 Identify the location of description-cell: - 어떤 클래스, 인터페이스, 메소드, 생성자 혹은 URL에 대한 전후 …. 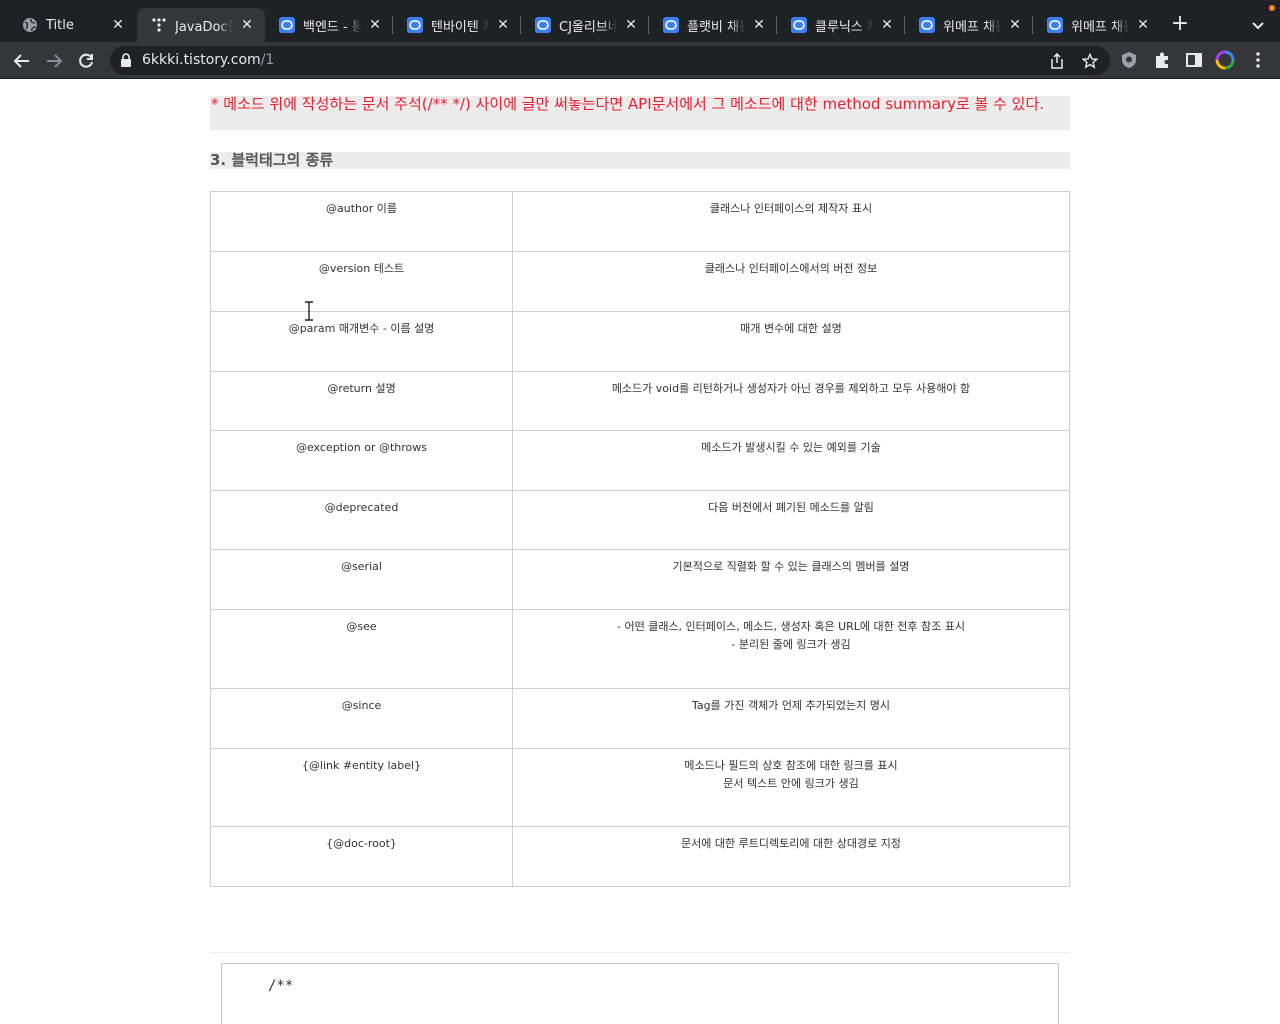
(791, 649).